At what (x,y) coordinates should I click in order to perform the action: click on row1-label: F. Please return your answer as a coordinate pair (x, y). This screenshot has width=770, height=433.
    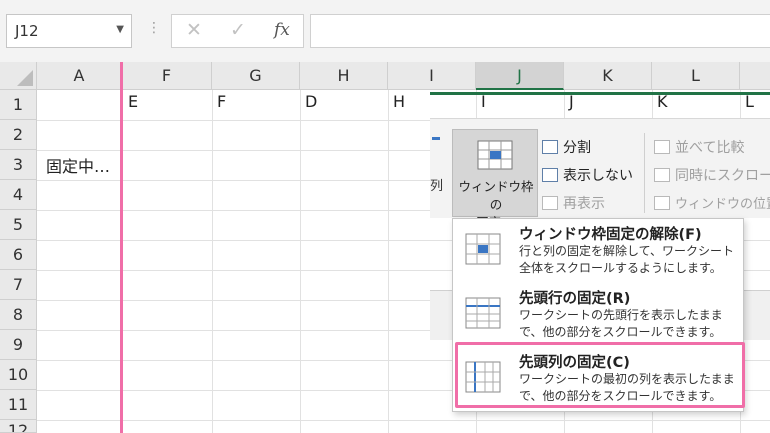
    Looking at the image, I should click on (222, 101).